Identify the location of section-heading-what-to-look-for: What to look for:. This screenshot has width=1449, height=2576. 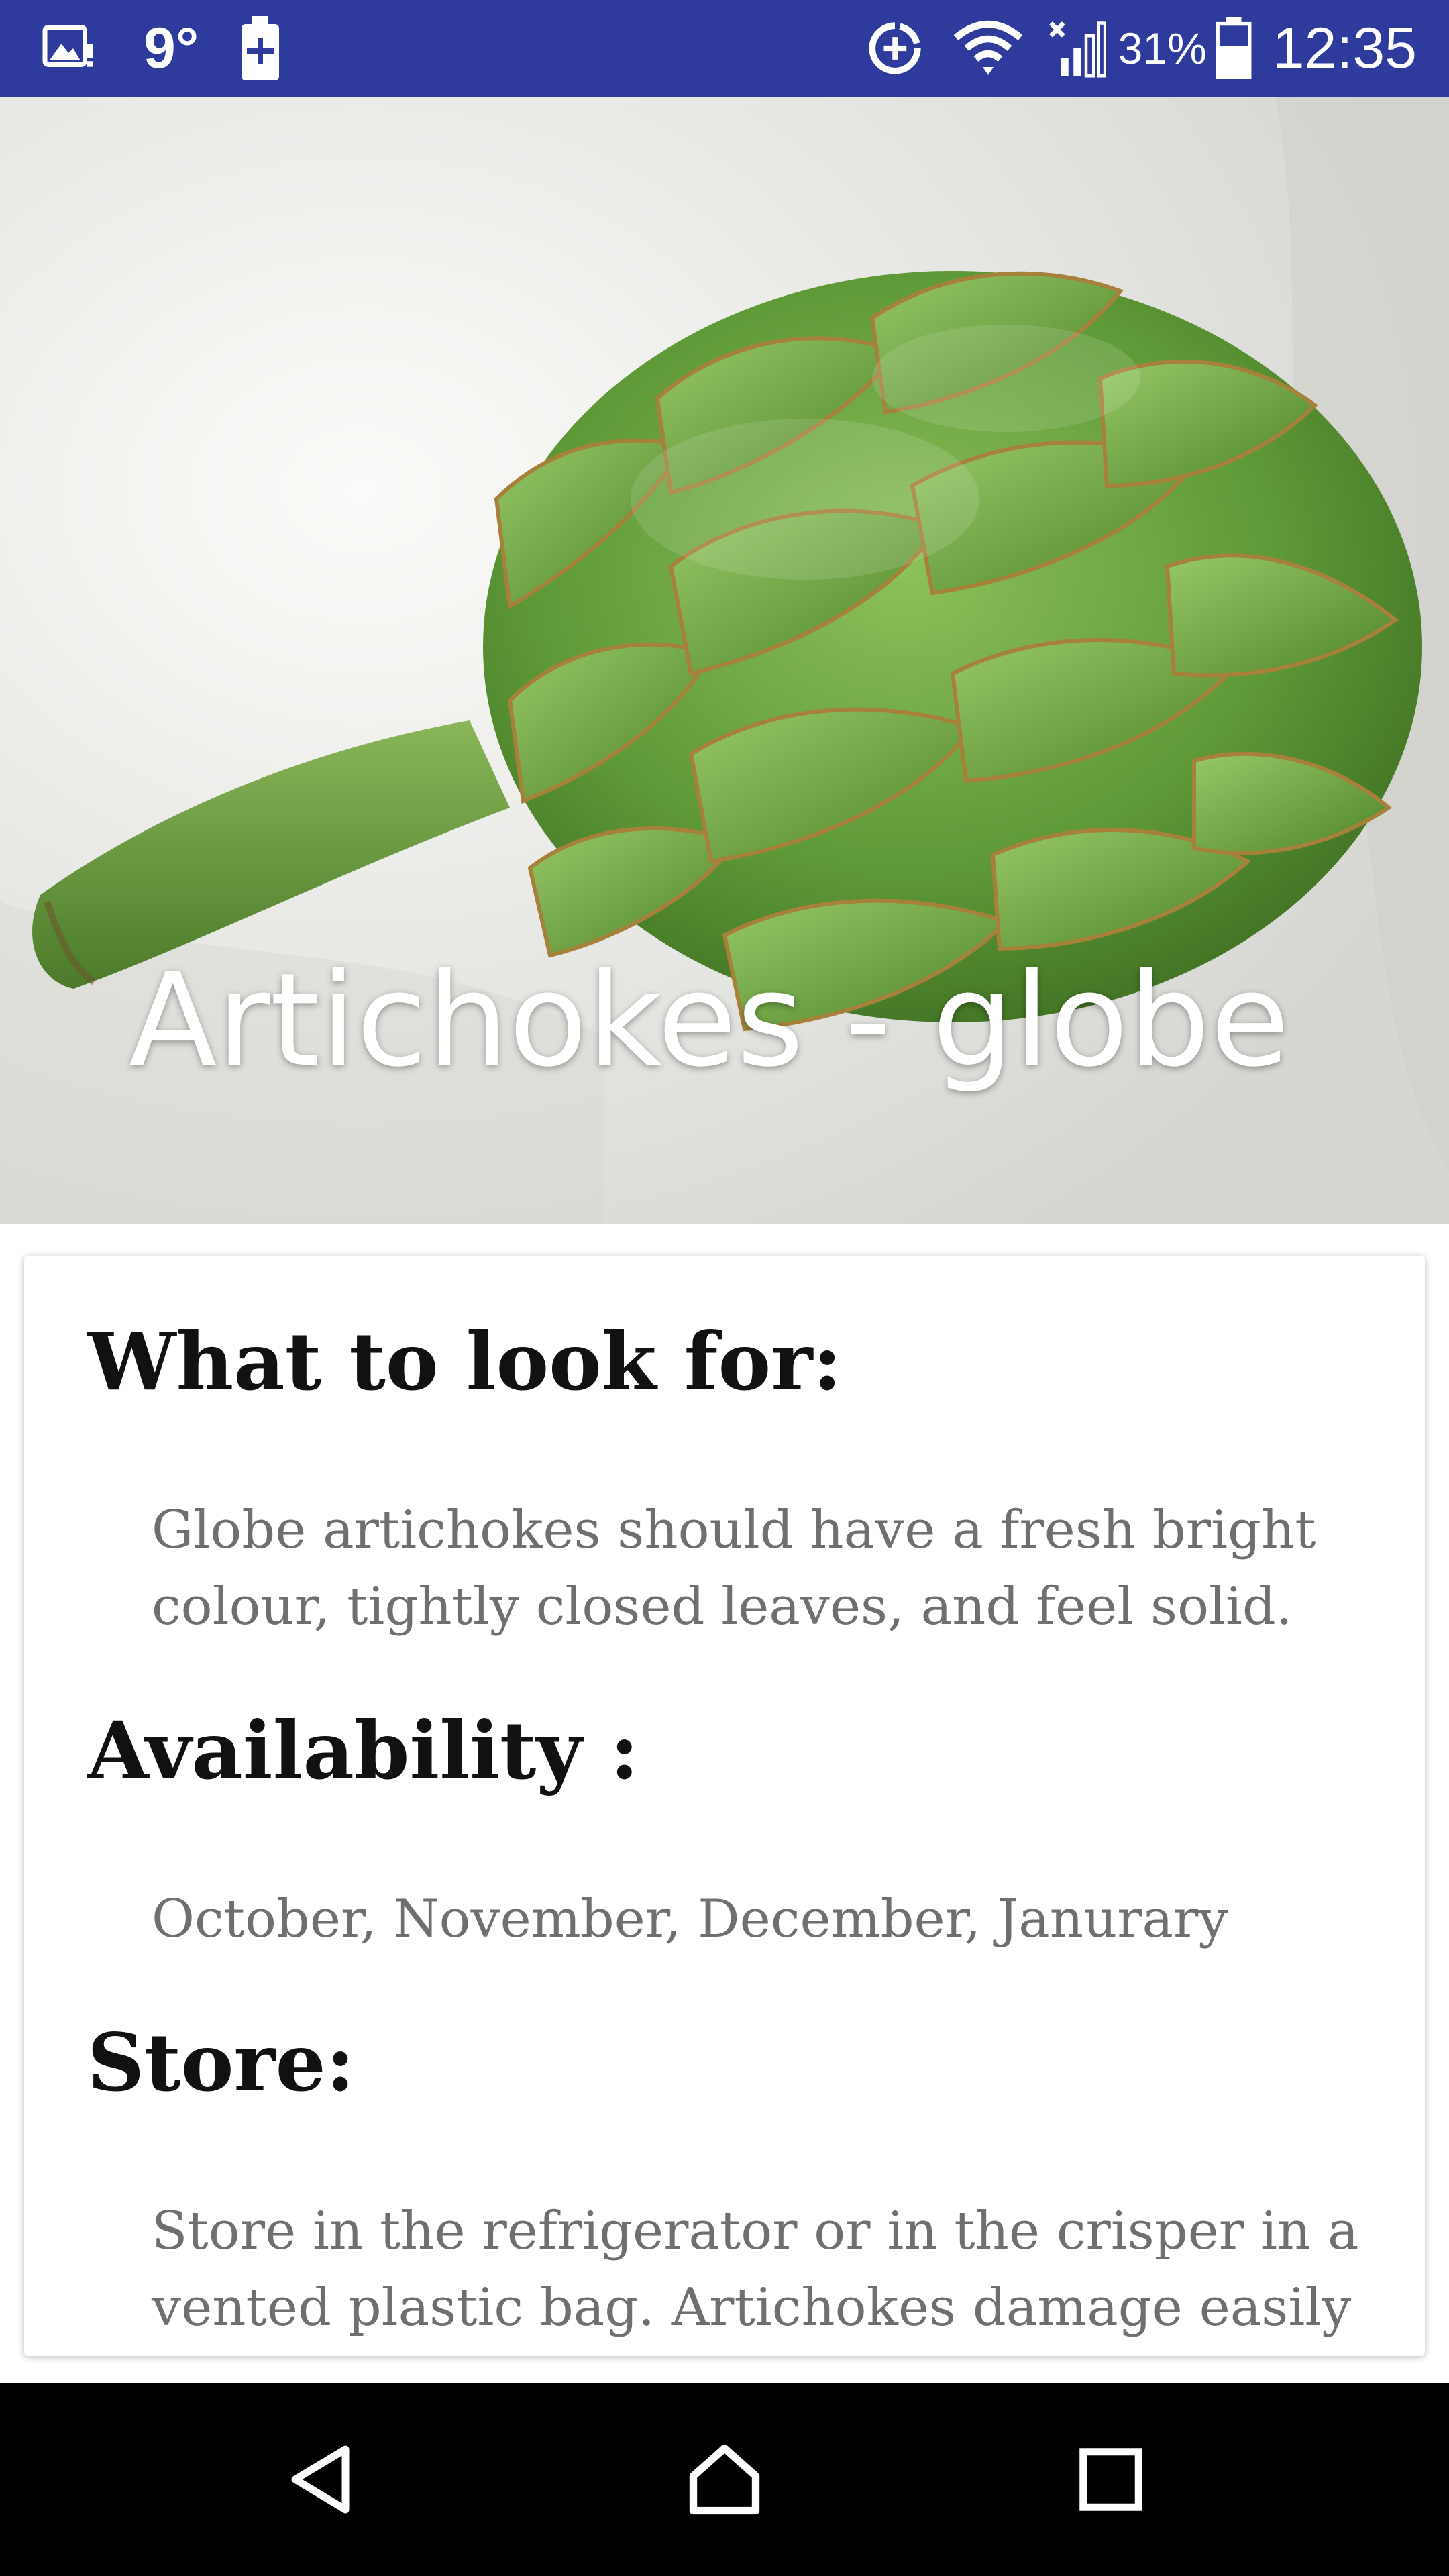
(464, 1361).